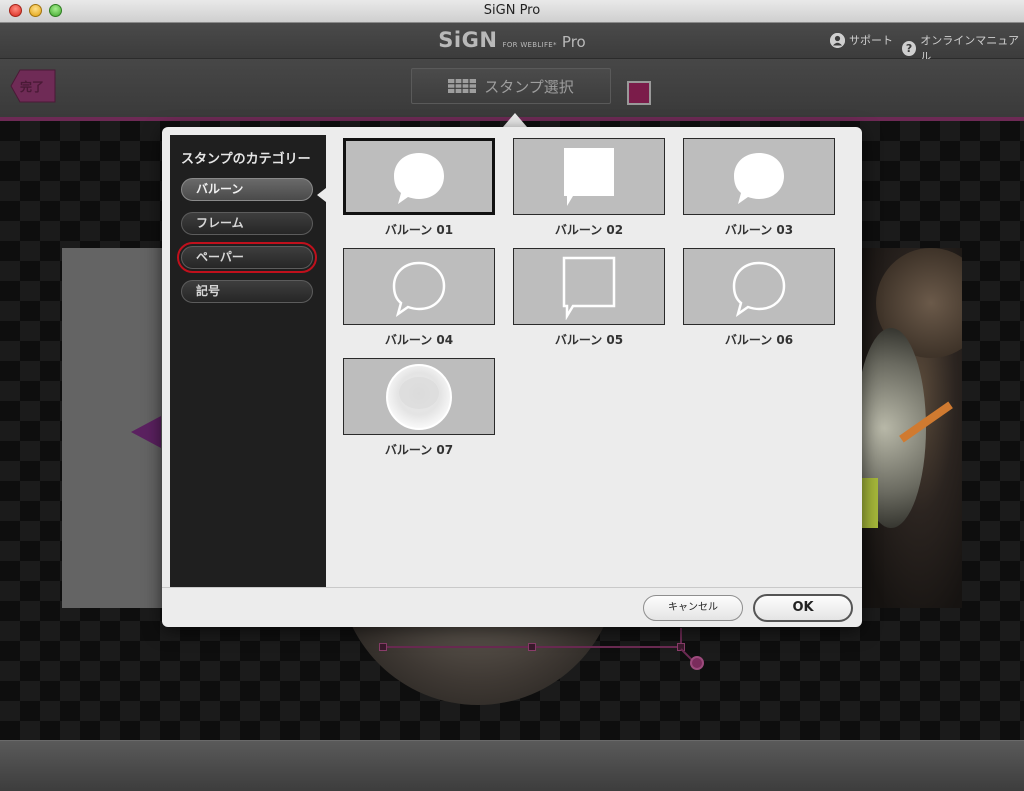 This screenshot has width=1024, height=791. What do you see at coordinates (697, 663) in the screenshot?
I see `rotation-handle` at bounding box center [697, 663].